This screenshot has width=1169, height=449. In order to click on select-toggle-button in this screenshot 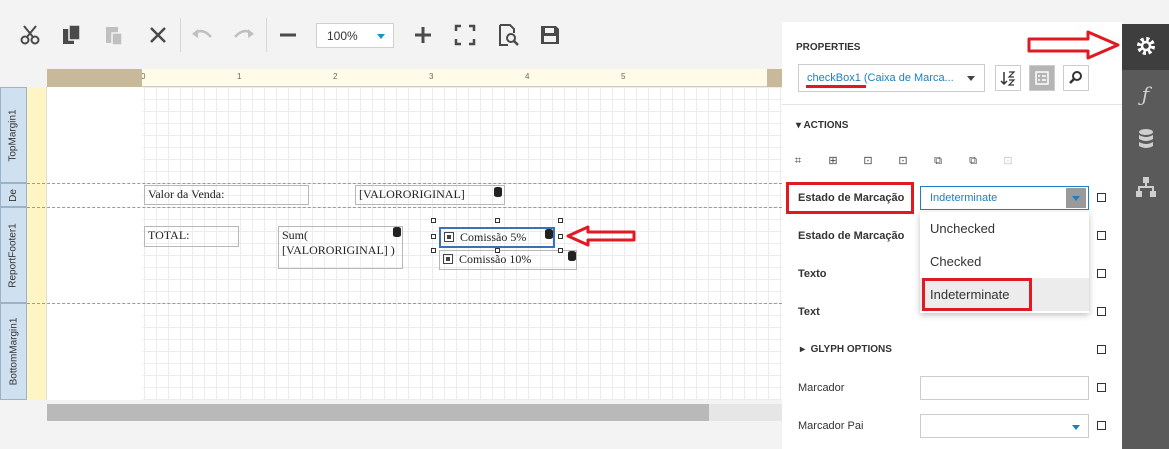, I will do `click(1076, 198)`.